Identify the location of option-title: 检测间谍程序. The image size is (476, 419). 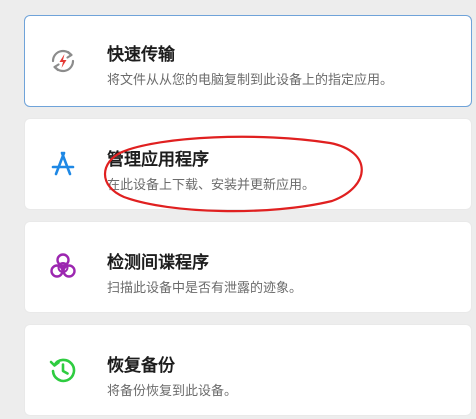
(158, 263).